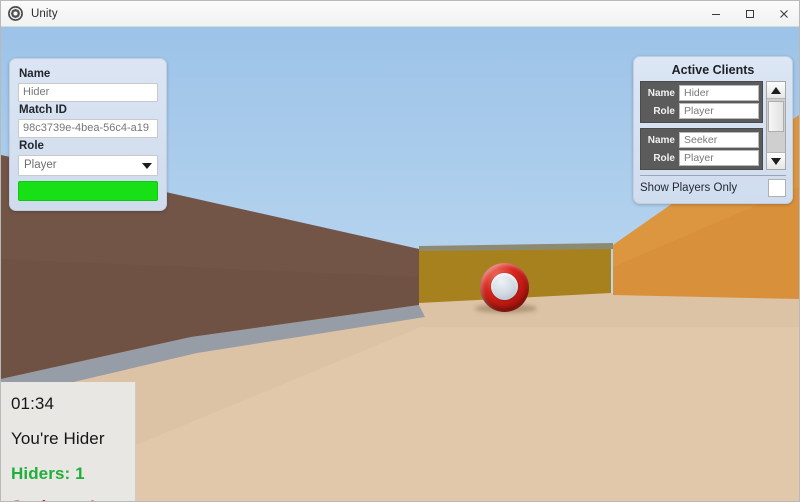  I want to click on role-label: Role, so click(31, 146).